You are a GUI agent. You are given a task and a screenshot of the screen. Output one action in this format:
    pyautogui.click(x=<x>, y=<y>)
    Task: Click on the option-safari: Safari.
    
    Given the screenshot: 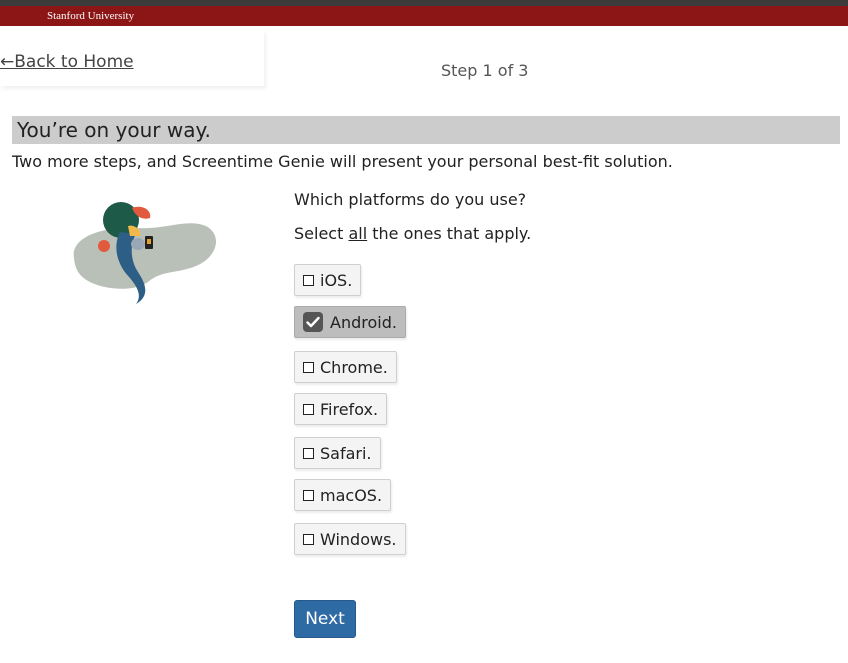 What is the action you would take?
    pyautogui.click(x=337, y=453)
    